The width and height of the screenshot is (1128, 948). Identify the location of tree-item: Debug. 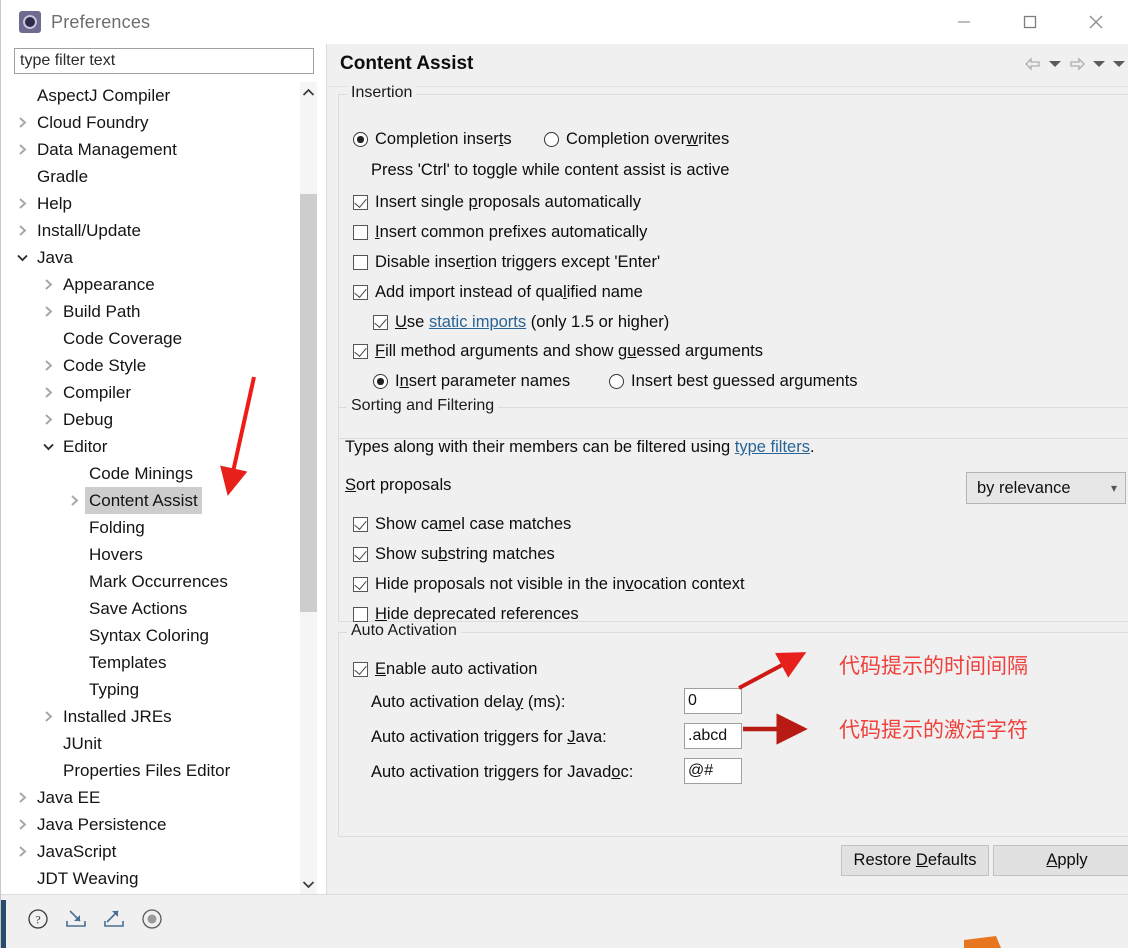
(164, 419).